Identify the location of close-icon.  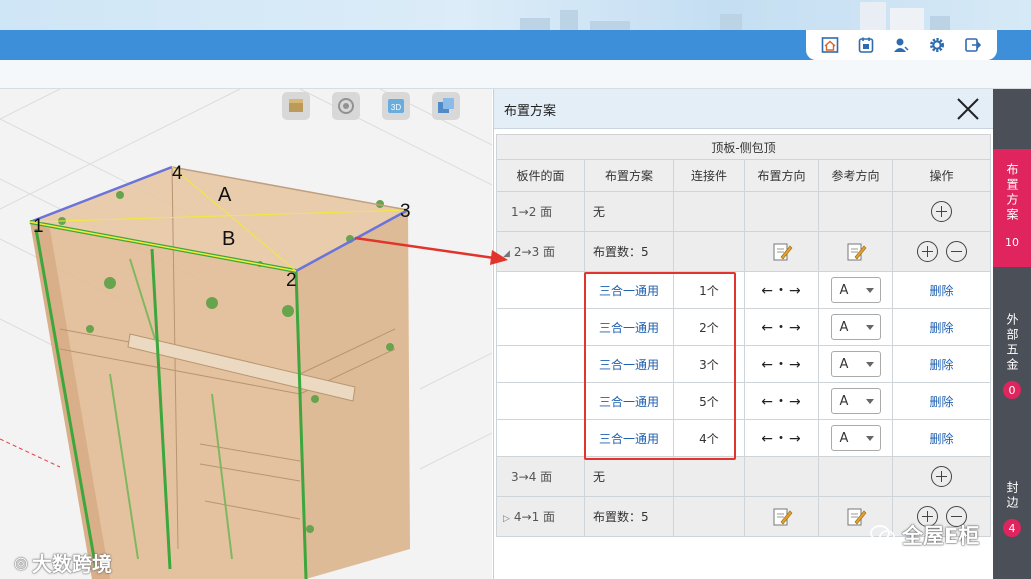
(968, 109).